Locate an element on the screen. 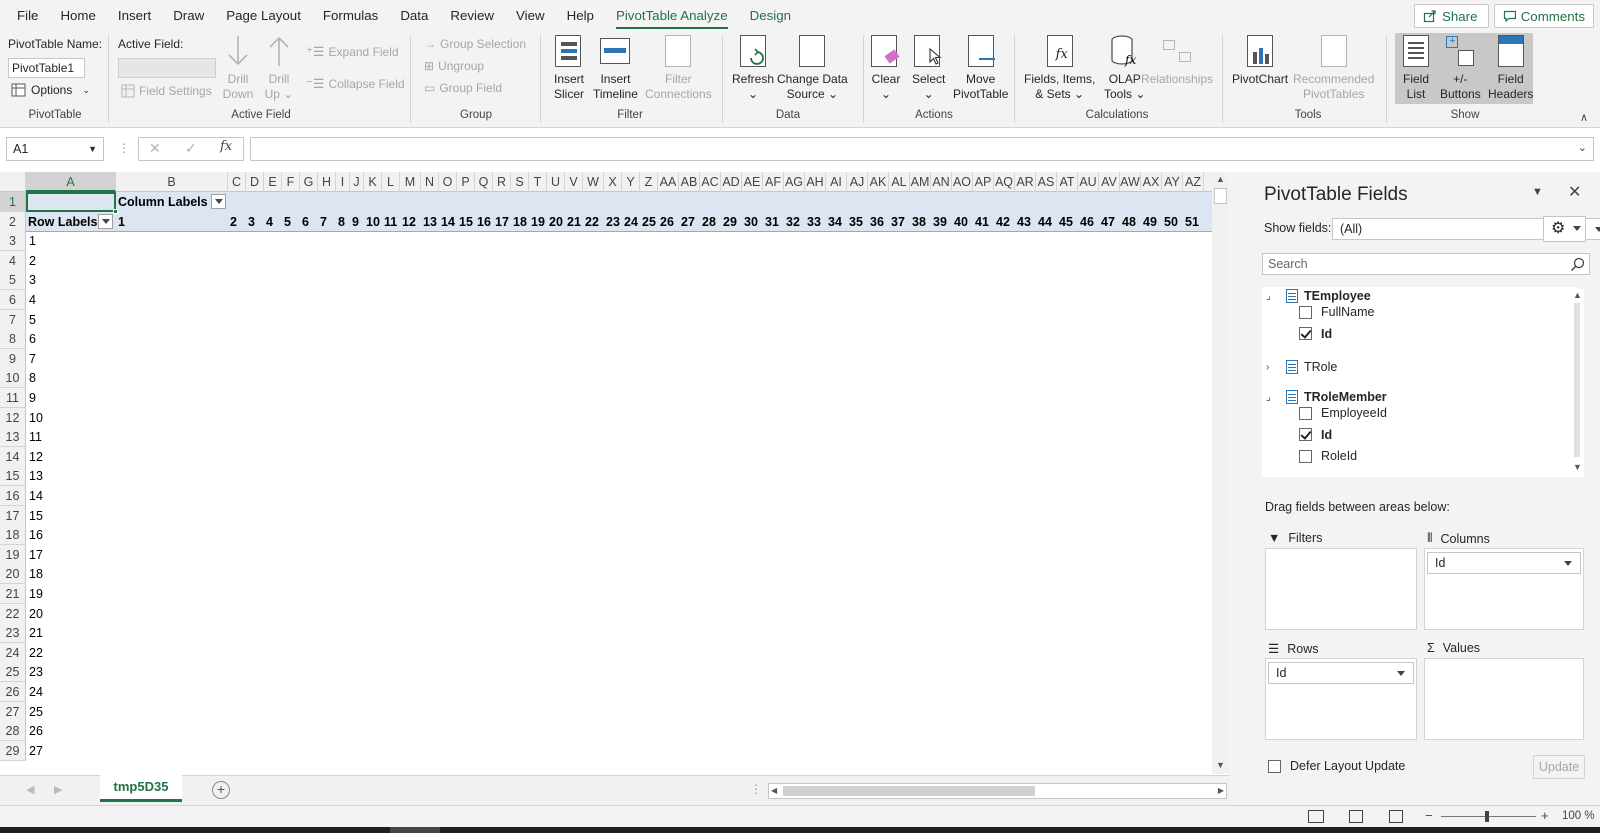 This screenshot has width=1600, height=833. column-labels-header: Column Labels is located at coordinates (163, 202).